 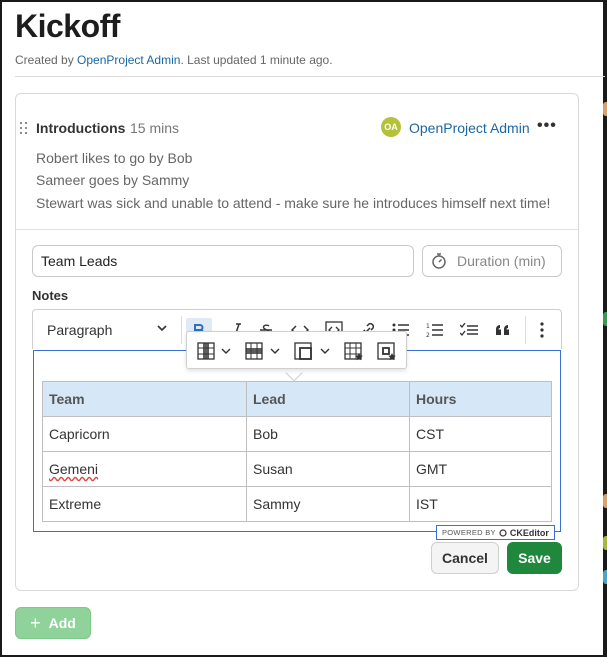 I want to click on svg-text: 2, so click(x=428, y=335).